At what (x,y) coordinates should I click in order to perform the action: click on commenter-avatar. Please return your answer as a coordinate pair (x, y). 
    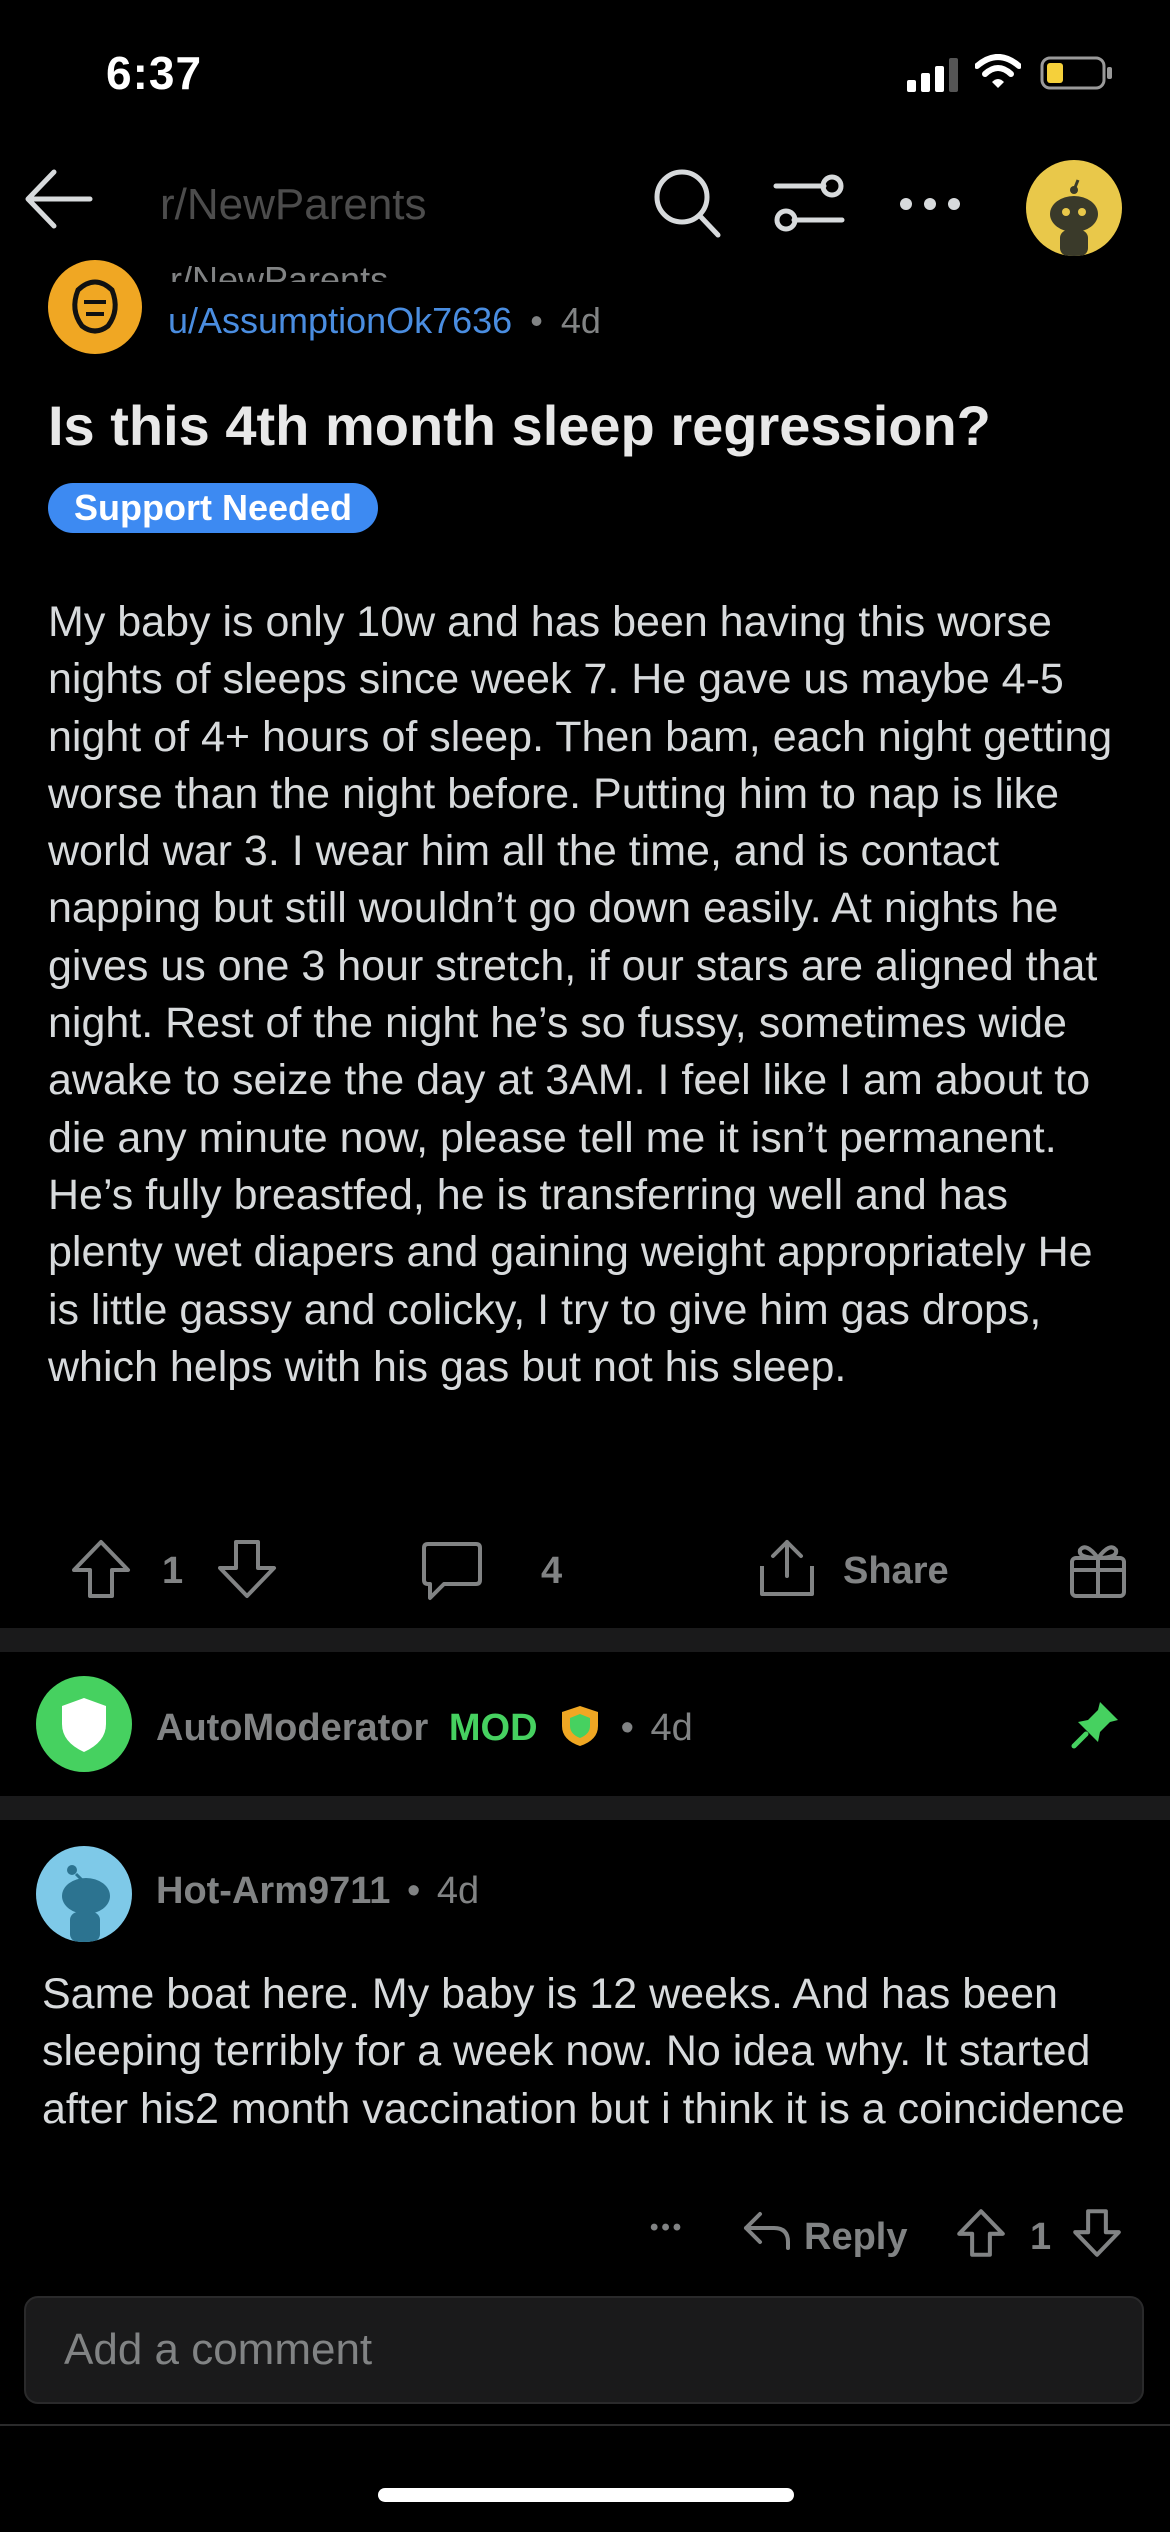
    Looking at the image, I should click on (84, 1894).